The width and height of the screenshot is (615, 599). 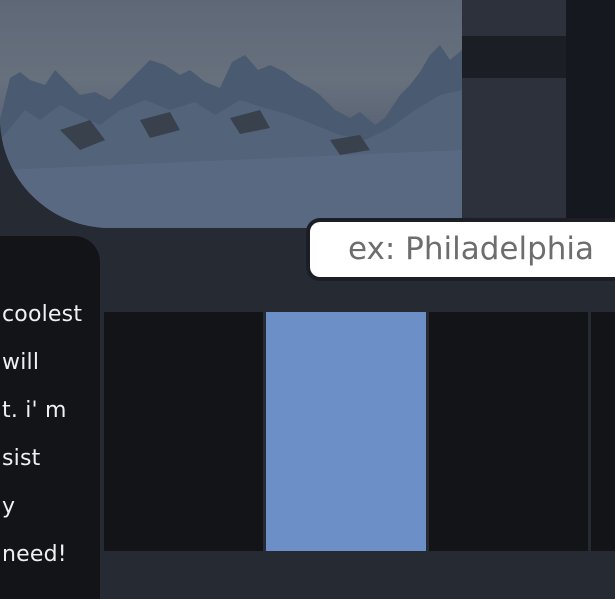 I want to click on description-panel: coolest will t. i' m sist y need!, so click(x=50, y=417).